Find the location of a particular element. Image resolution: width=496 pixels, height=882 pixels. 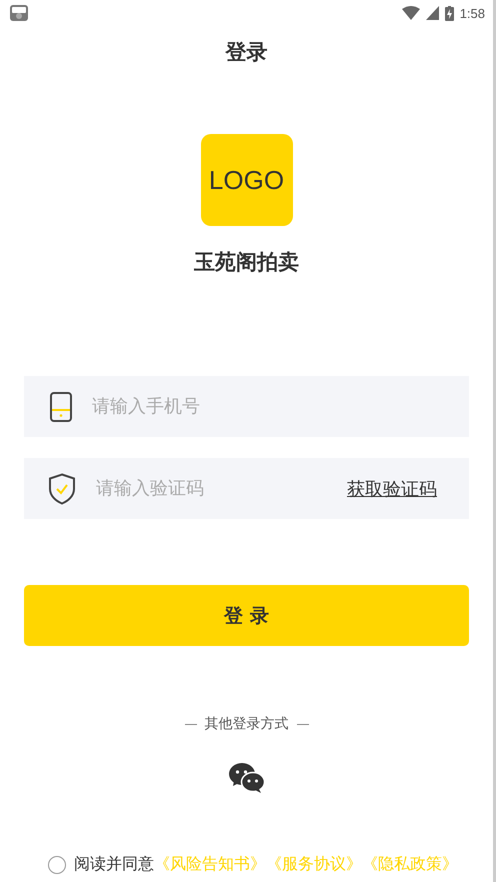

page-title: 登录 is located at coordinates (247, 52).